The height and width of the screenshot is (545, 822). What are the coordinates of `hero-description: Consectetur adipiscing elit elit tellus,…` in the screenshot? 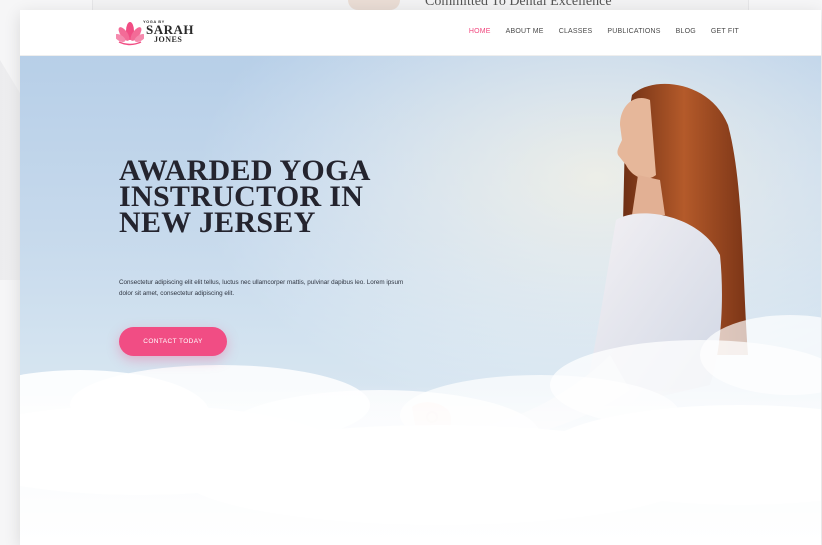 It's located at (261, 288).